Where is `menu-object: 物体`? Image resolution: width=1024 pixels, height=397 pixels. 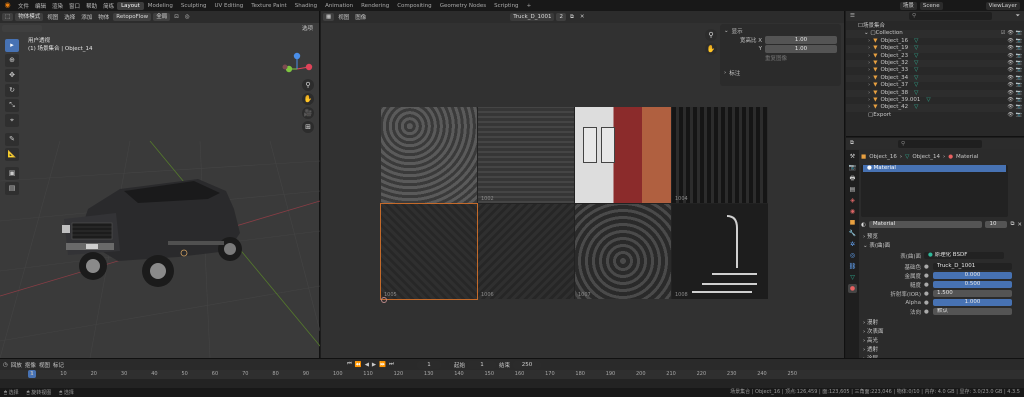 menu-object: 物体 is located at coordinates (103, 17).